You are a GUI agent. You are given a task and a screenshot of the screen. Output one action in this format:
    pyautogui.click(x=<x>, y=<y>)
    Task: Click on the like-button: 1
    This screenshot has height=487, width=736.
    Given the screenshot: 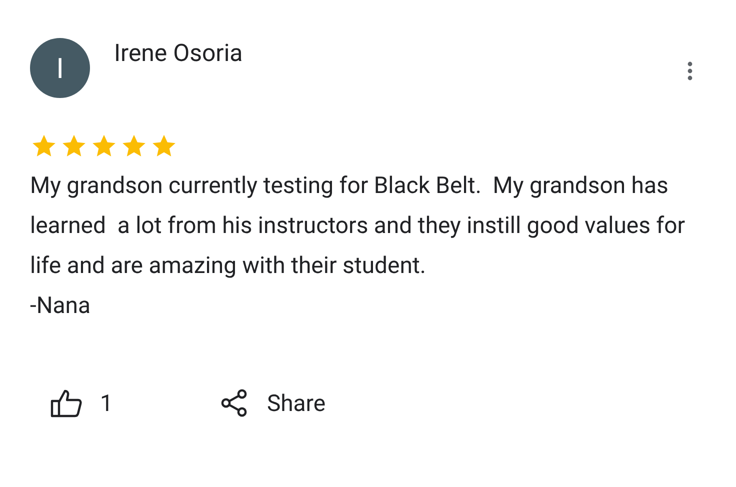 What is the action you would take?
    pyautogui.click(x=81, y=403)
    